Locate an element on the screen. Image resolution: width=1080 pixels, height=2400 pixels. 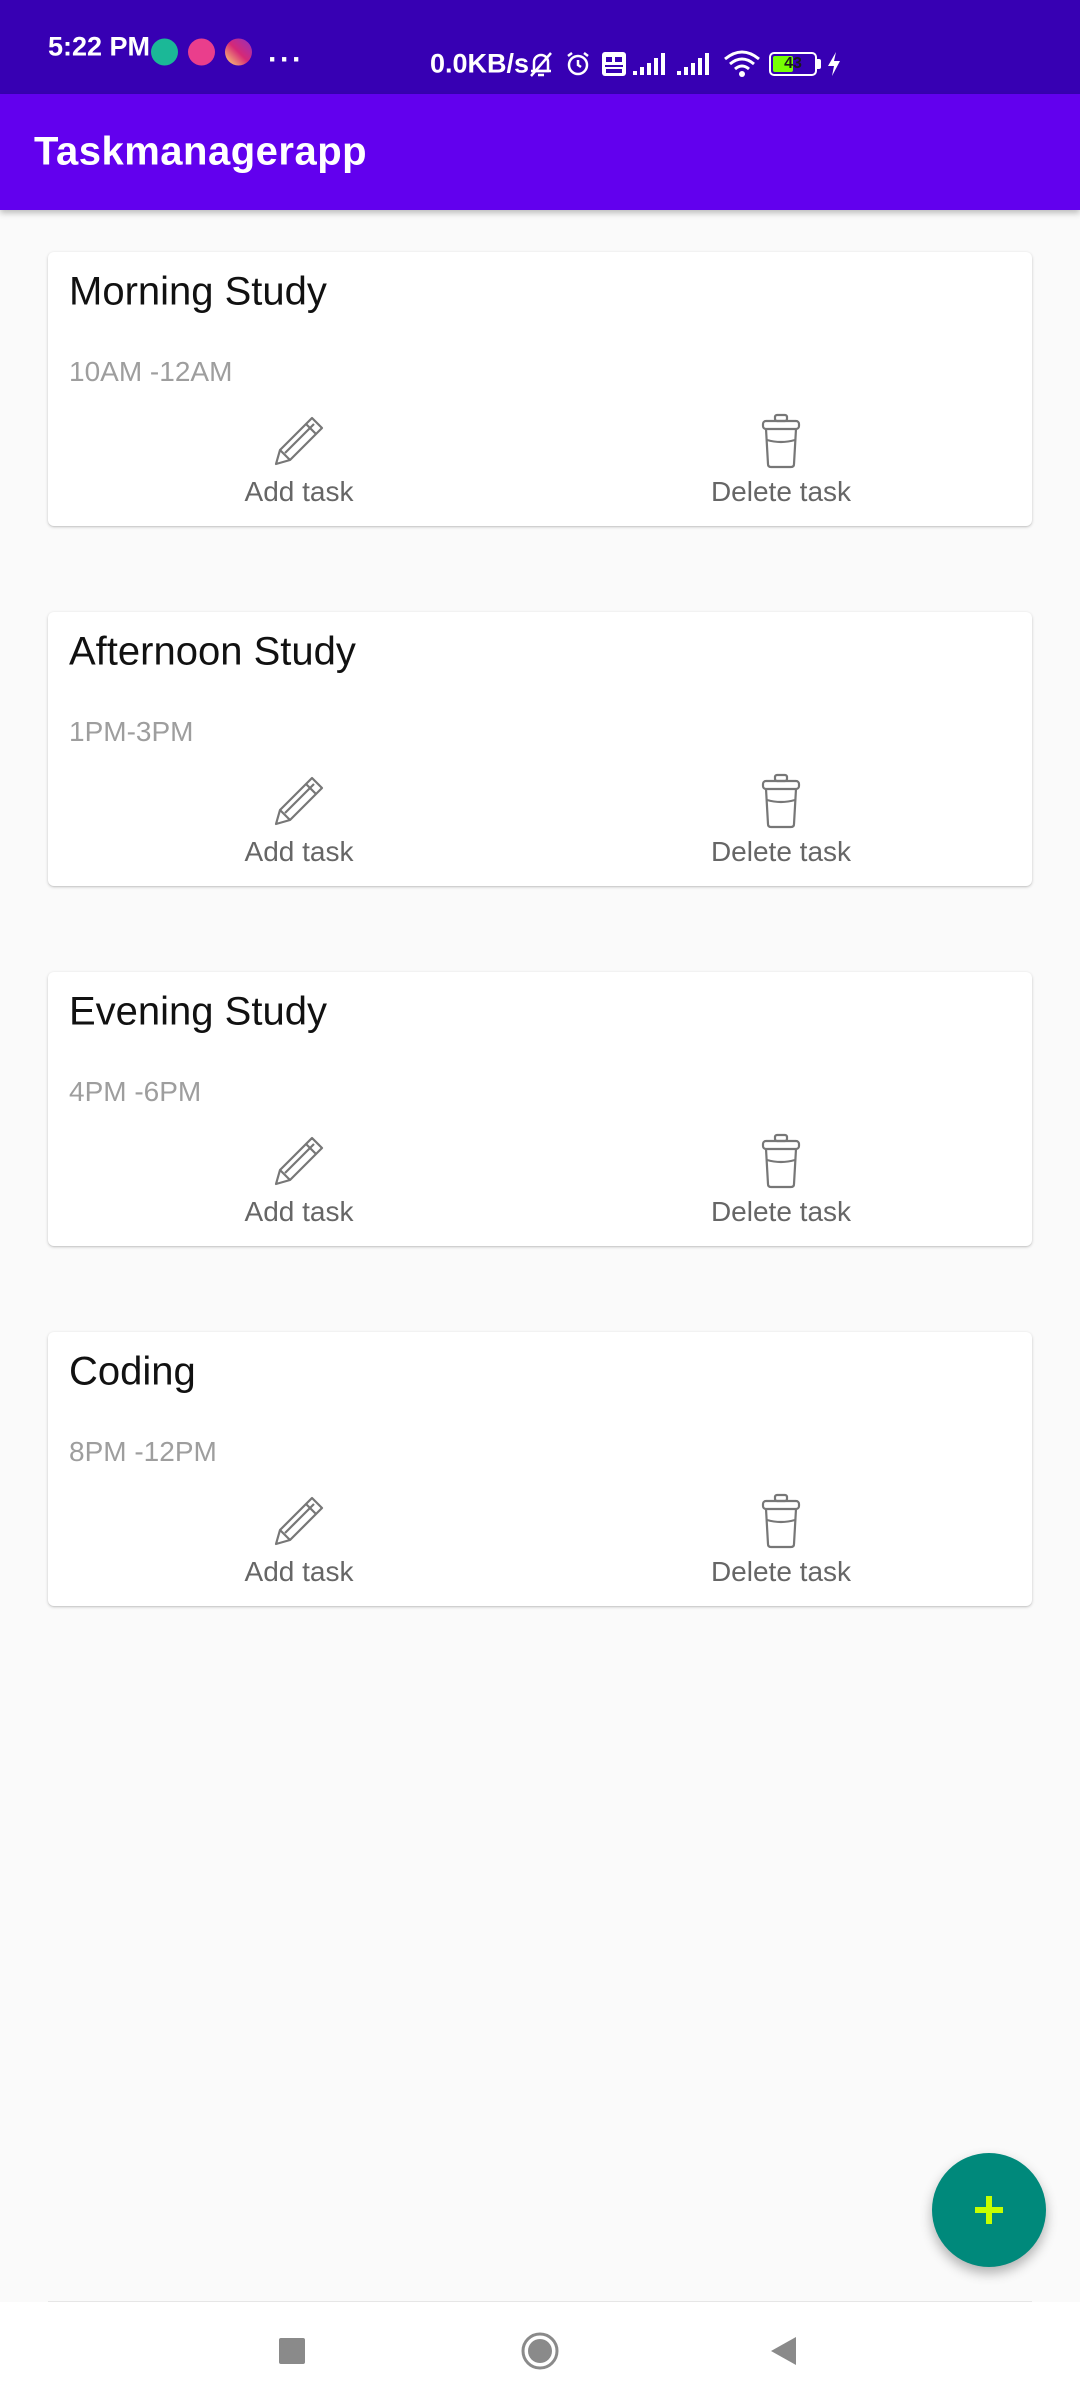
task-time: 1PM-3PM is located at coordinates (131, 731).